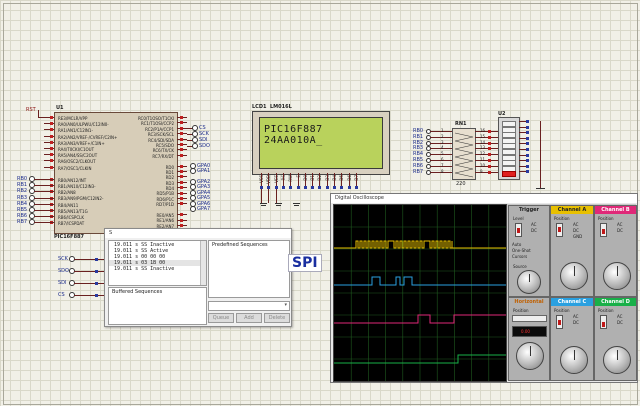 This screenshot has height=406, width=640. Describe the element at coordinates (63, 259) in the screenshot. I see `spi-pin-label: SCK` at that location.